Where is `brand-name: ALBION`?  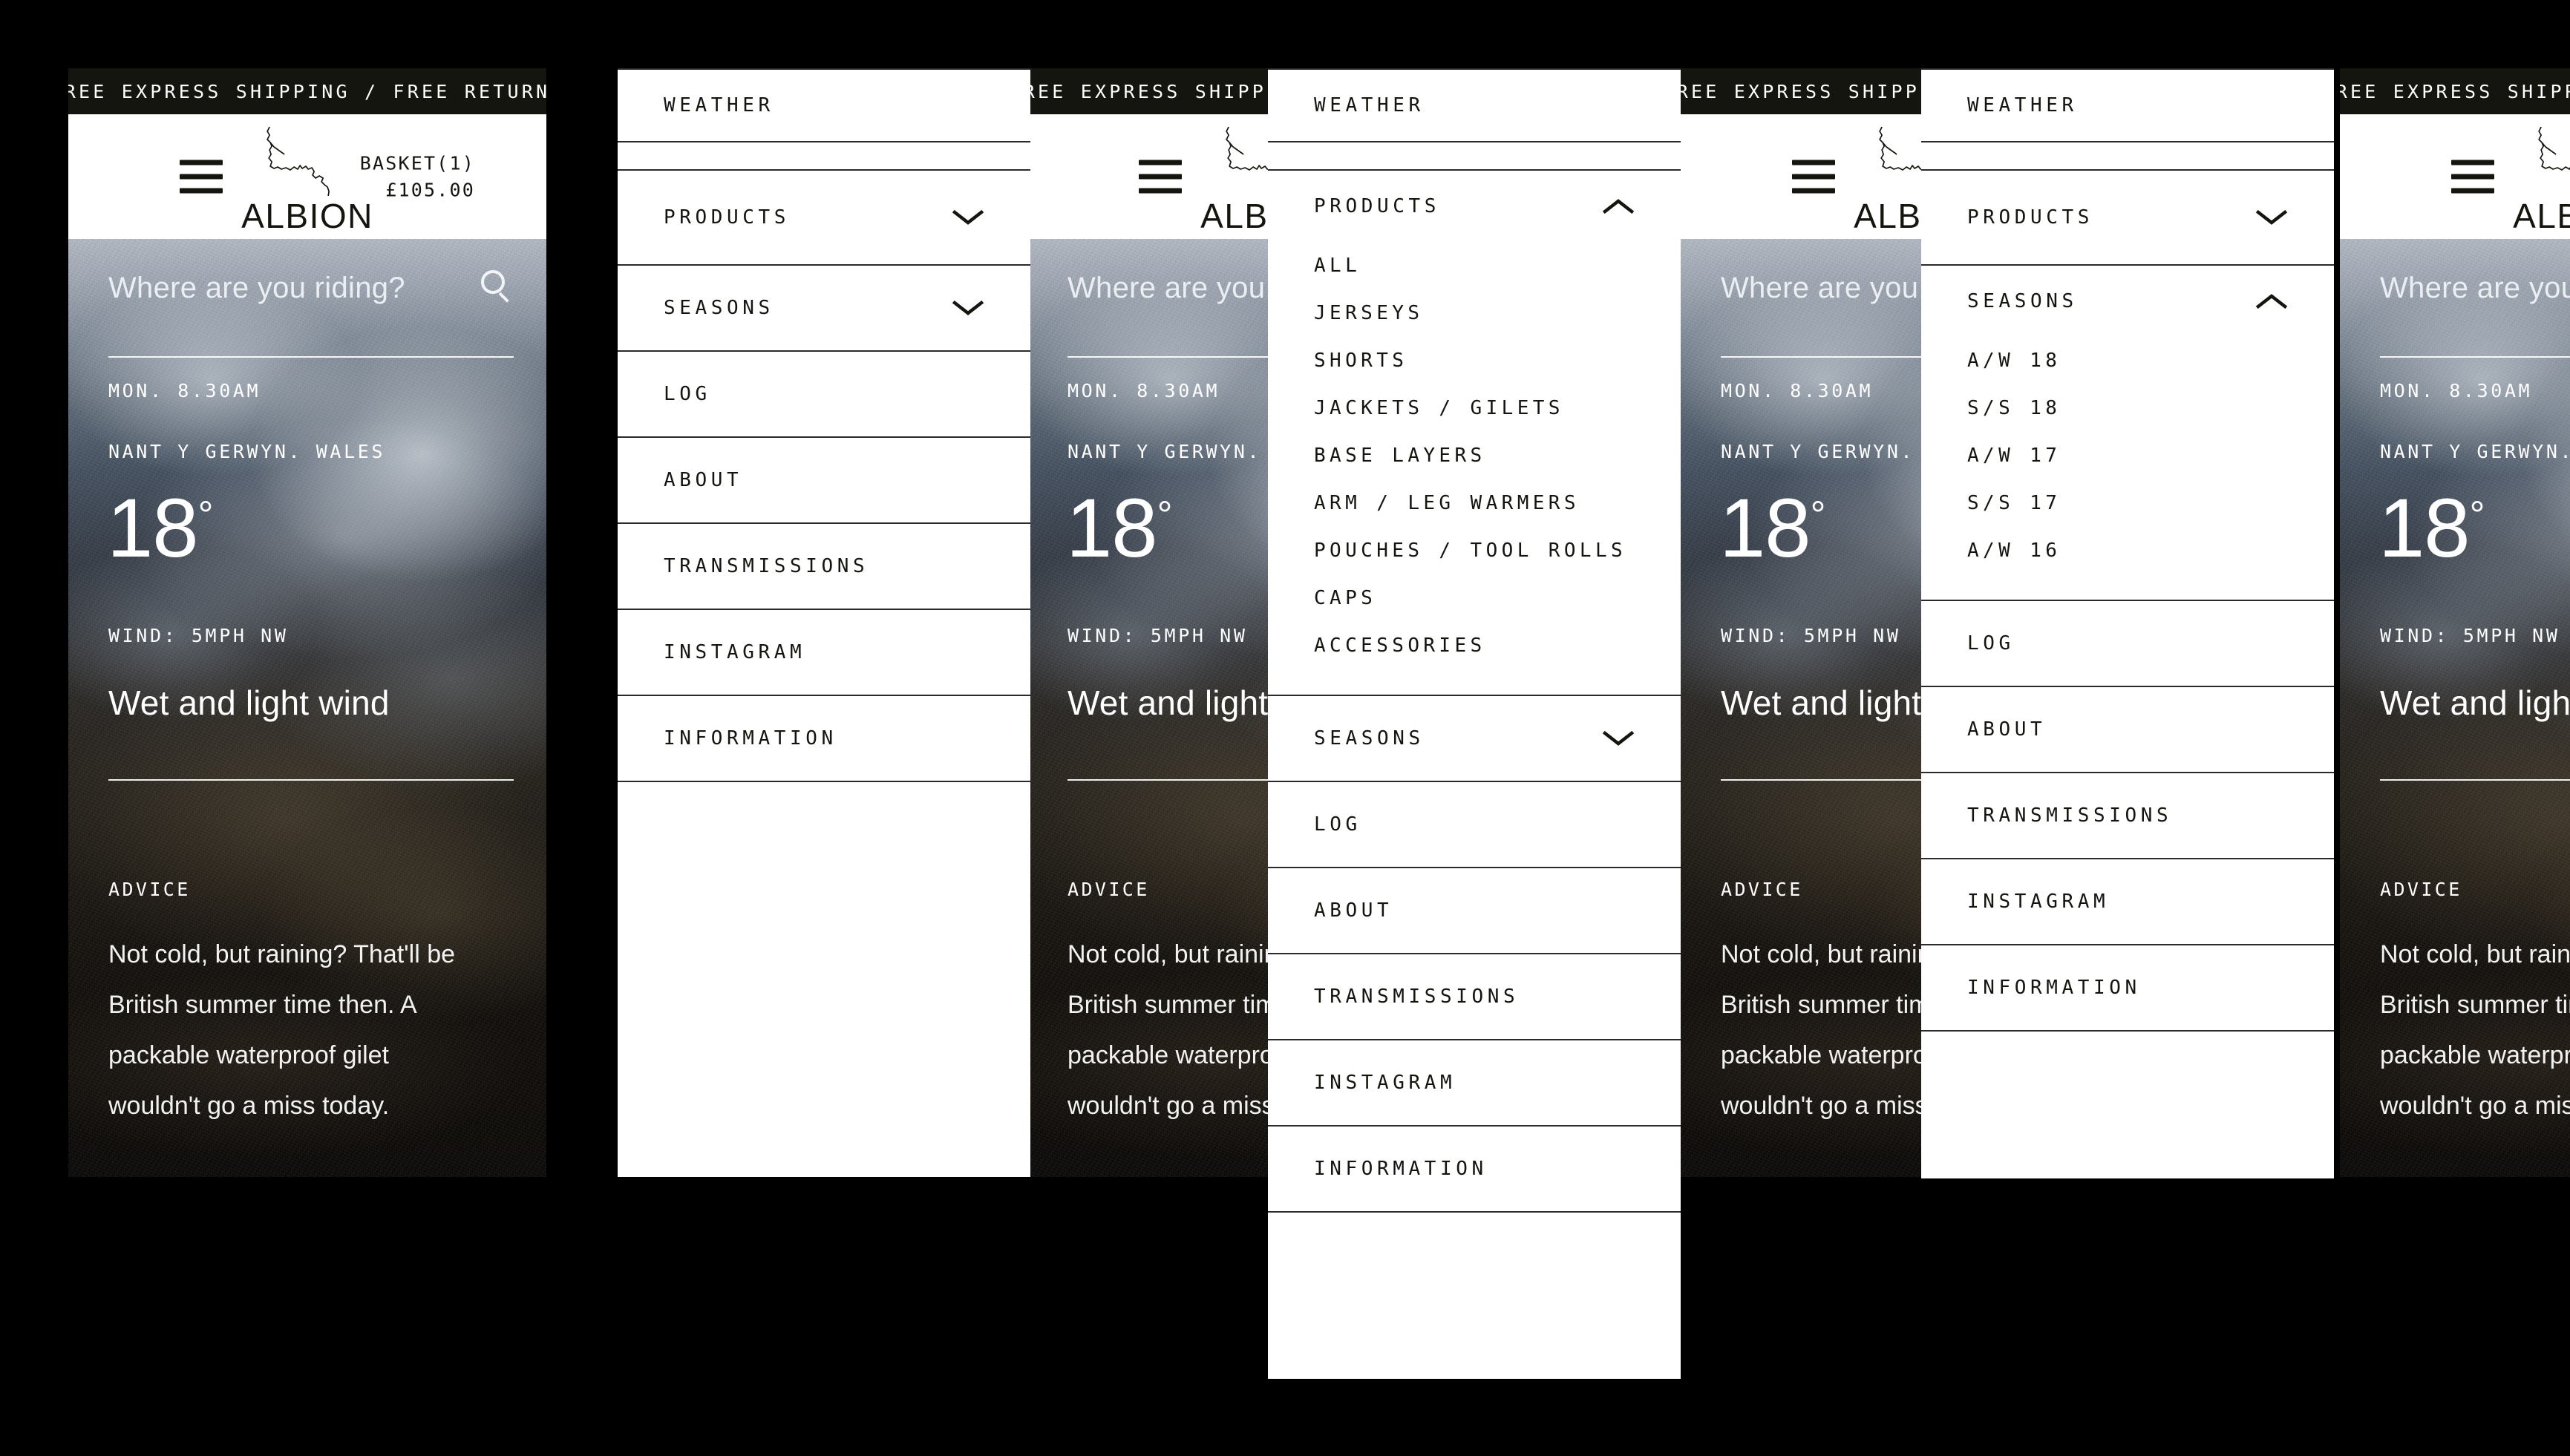 brand-name: ALBION is located at coordinates (307, 216).